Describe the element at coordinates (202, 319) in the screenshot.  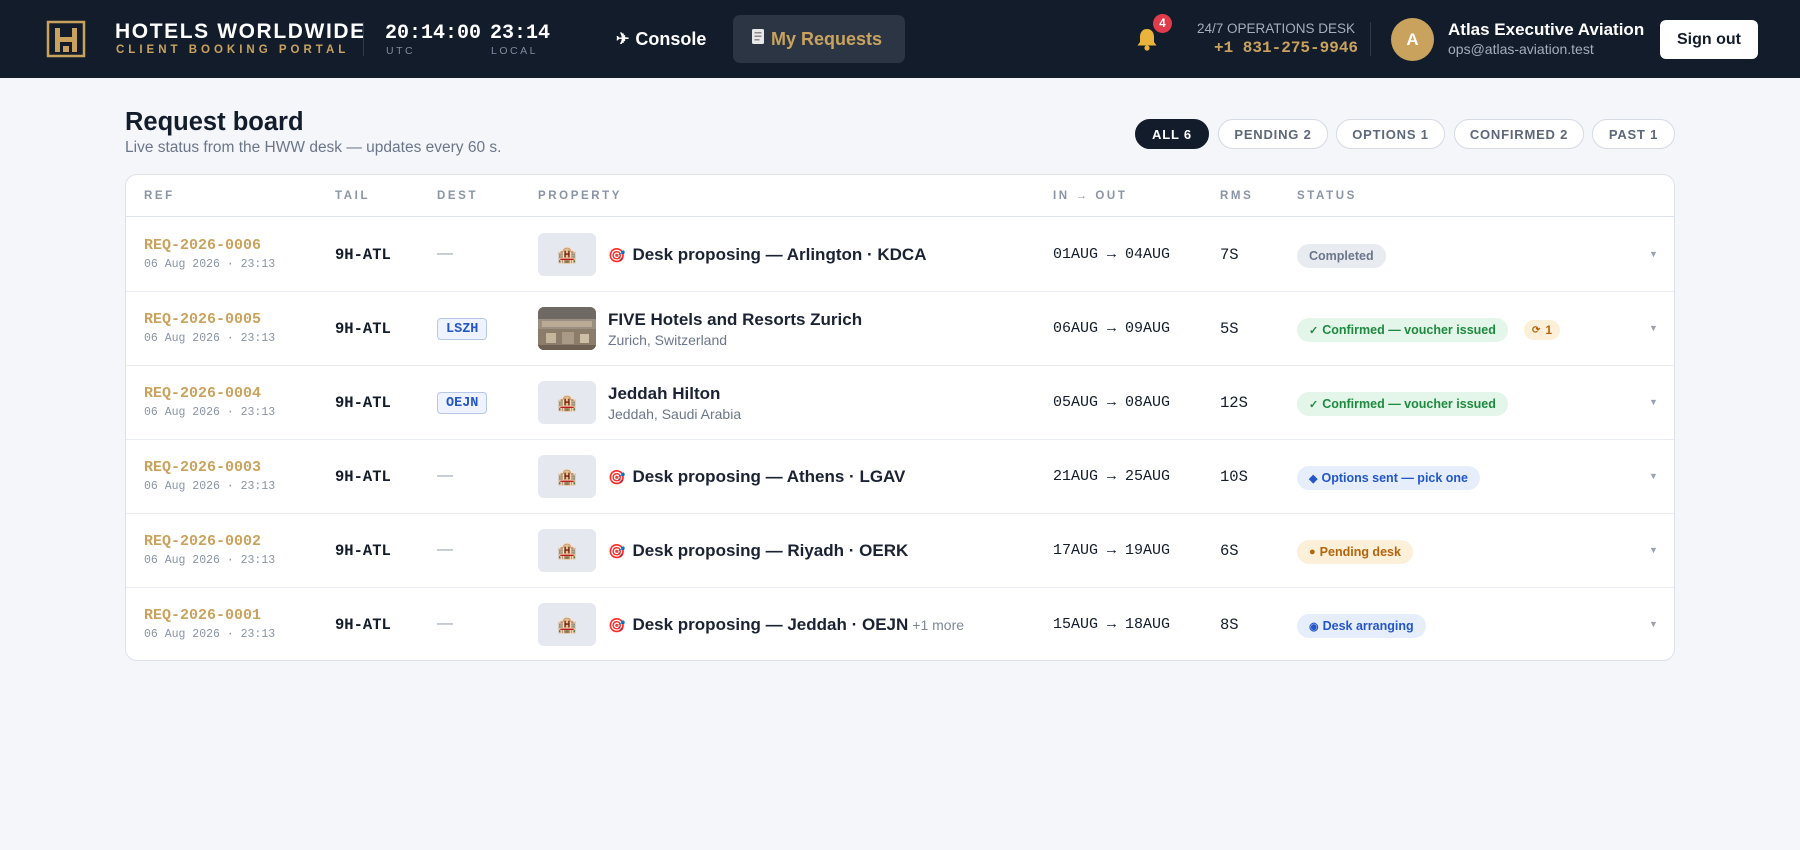
I see `request-ref: REQ-2026-0005` at that location.